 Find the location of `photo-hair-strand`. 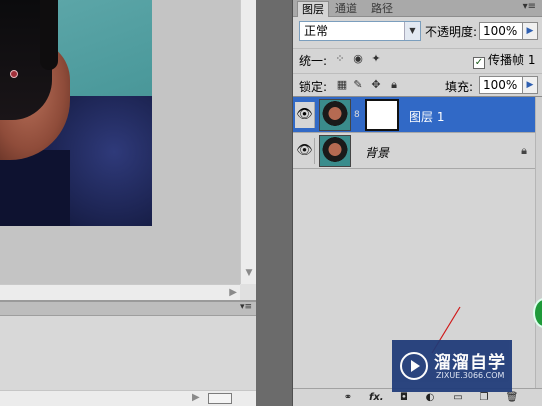

photo-hair-strand is located at coordinates (49, 35).